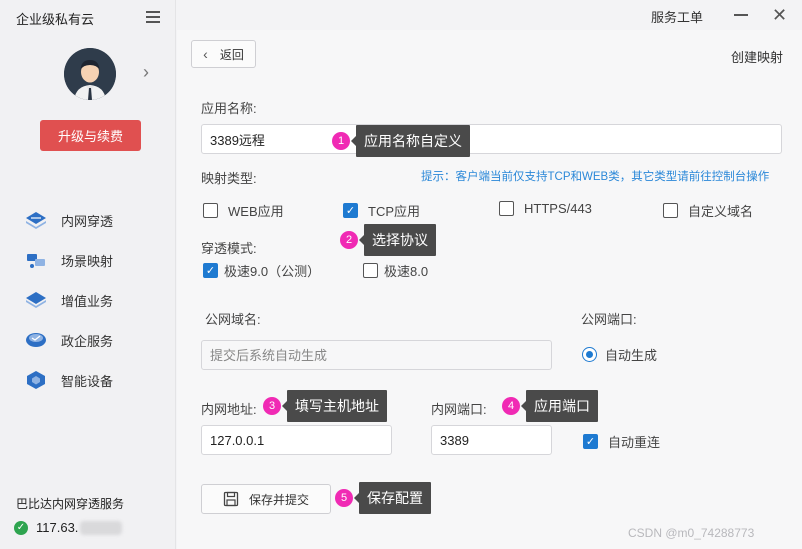 Image resolution: width=802 pixels, height=549 pixels. I want to click on page-title: 创建映射, so click(757, 57).